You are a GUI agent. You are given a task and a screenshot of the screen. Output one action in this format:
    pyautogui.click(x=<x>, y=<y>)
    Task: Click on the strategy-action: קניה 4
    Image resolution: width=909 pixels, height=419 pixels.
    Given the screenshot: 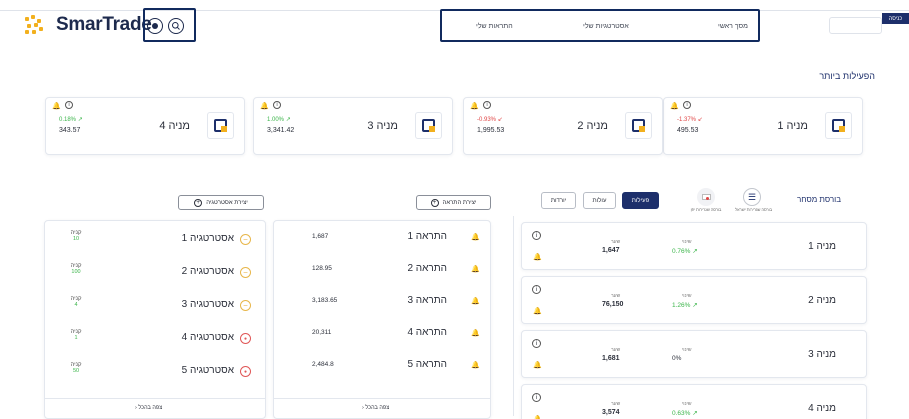 What is the action you would take?
    pyautogui.click(x=76, y=302)
    